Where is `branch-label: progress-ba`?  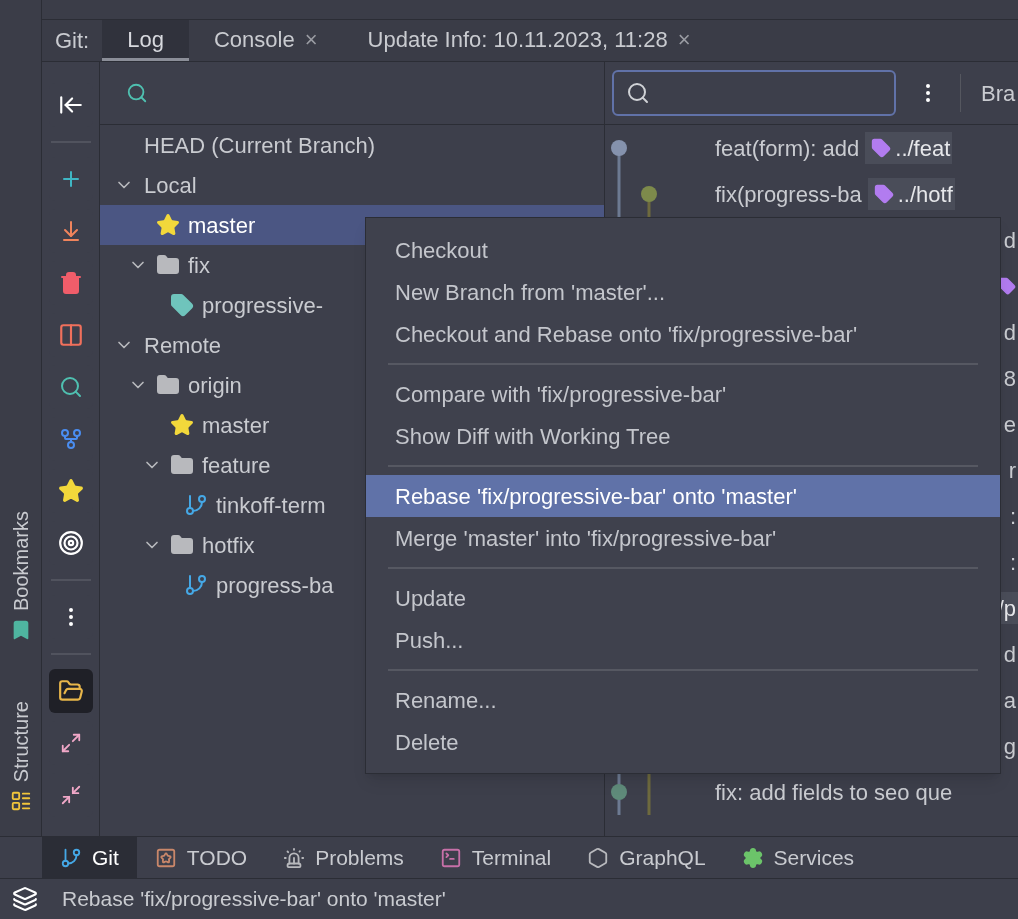 branch-label: progress-ba is located at coordinates (275, 585).